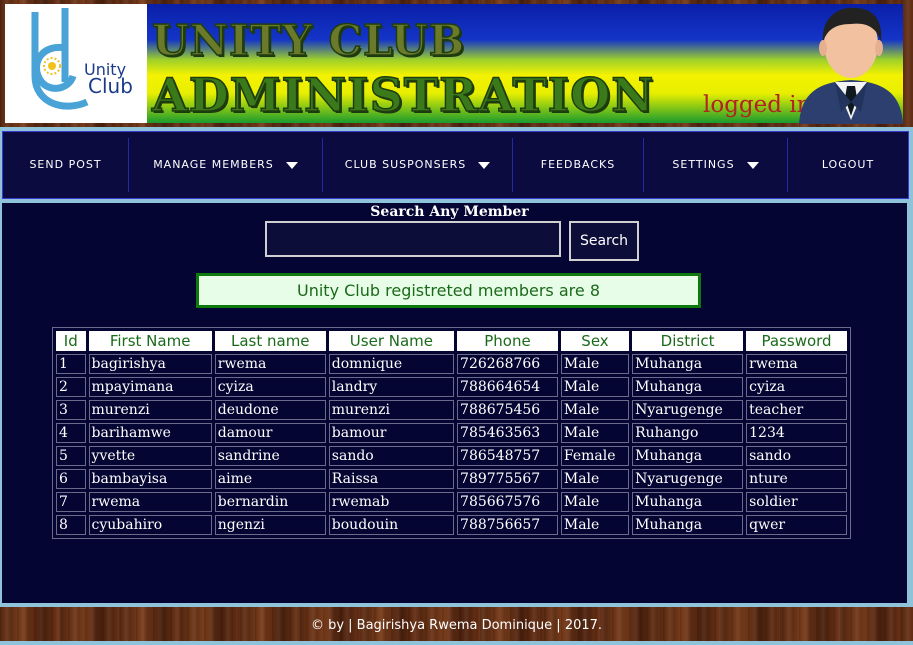 The height and width of the screenshot is (645, 913). I want to click on cell-password: cyiza, so click(796, 387).